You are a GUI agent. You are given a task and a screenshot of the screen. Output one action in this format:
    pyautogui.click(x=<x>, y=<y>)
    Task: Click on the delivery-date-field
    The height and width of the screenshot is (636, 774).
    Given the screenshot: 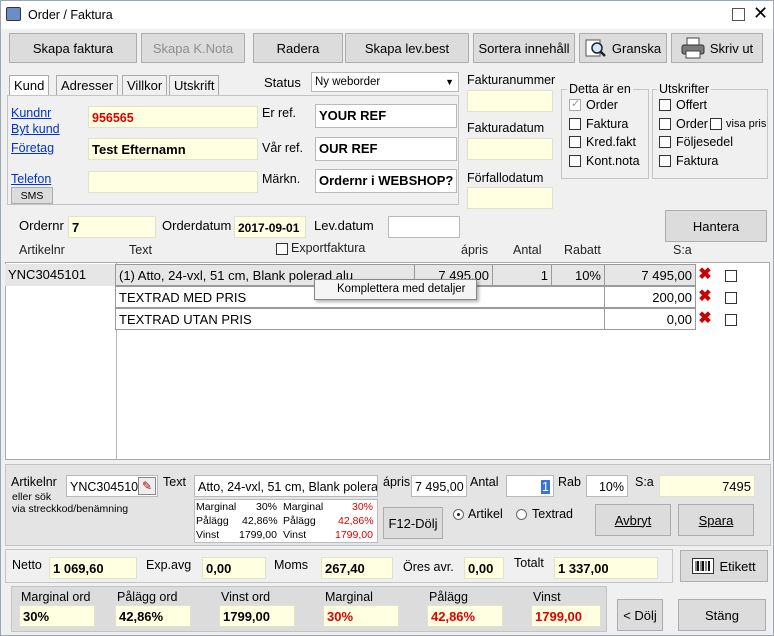 What is the action you would take?
    pyautogui.click(x=424, y=227)
    